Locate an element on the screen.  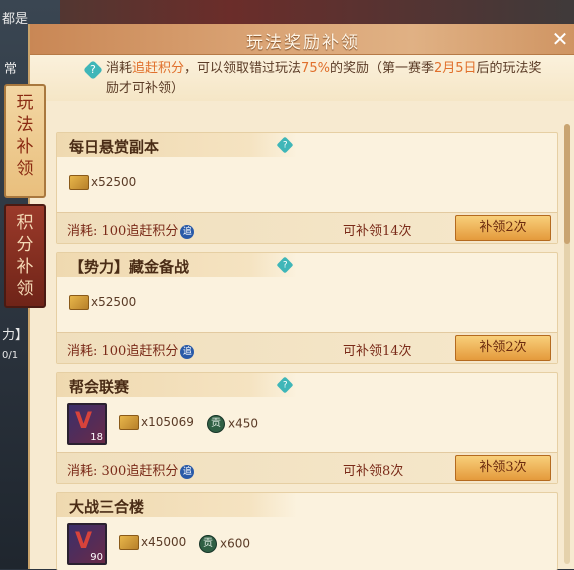
tab-label: 积分补领 is located at coordinates (25, 256).